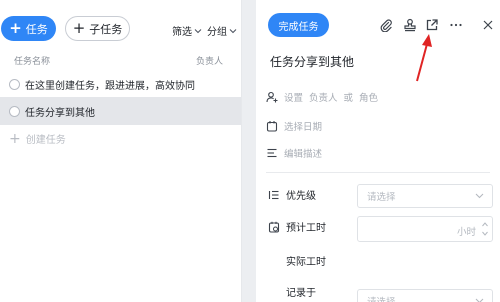 The image size is (500, 302). I want to click on section-divider, so click(378, 172).